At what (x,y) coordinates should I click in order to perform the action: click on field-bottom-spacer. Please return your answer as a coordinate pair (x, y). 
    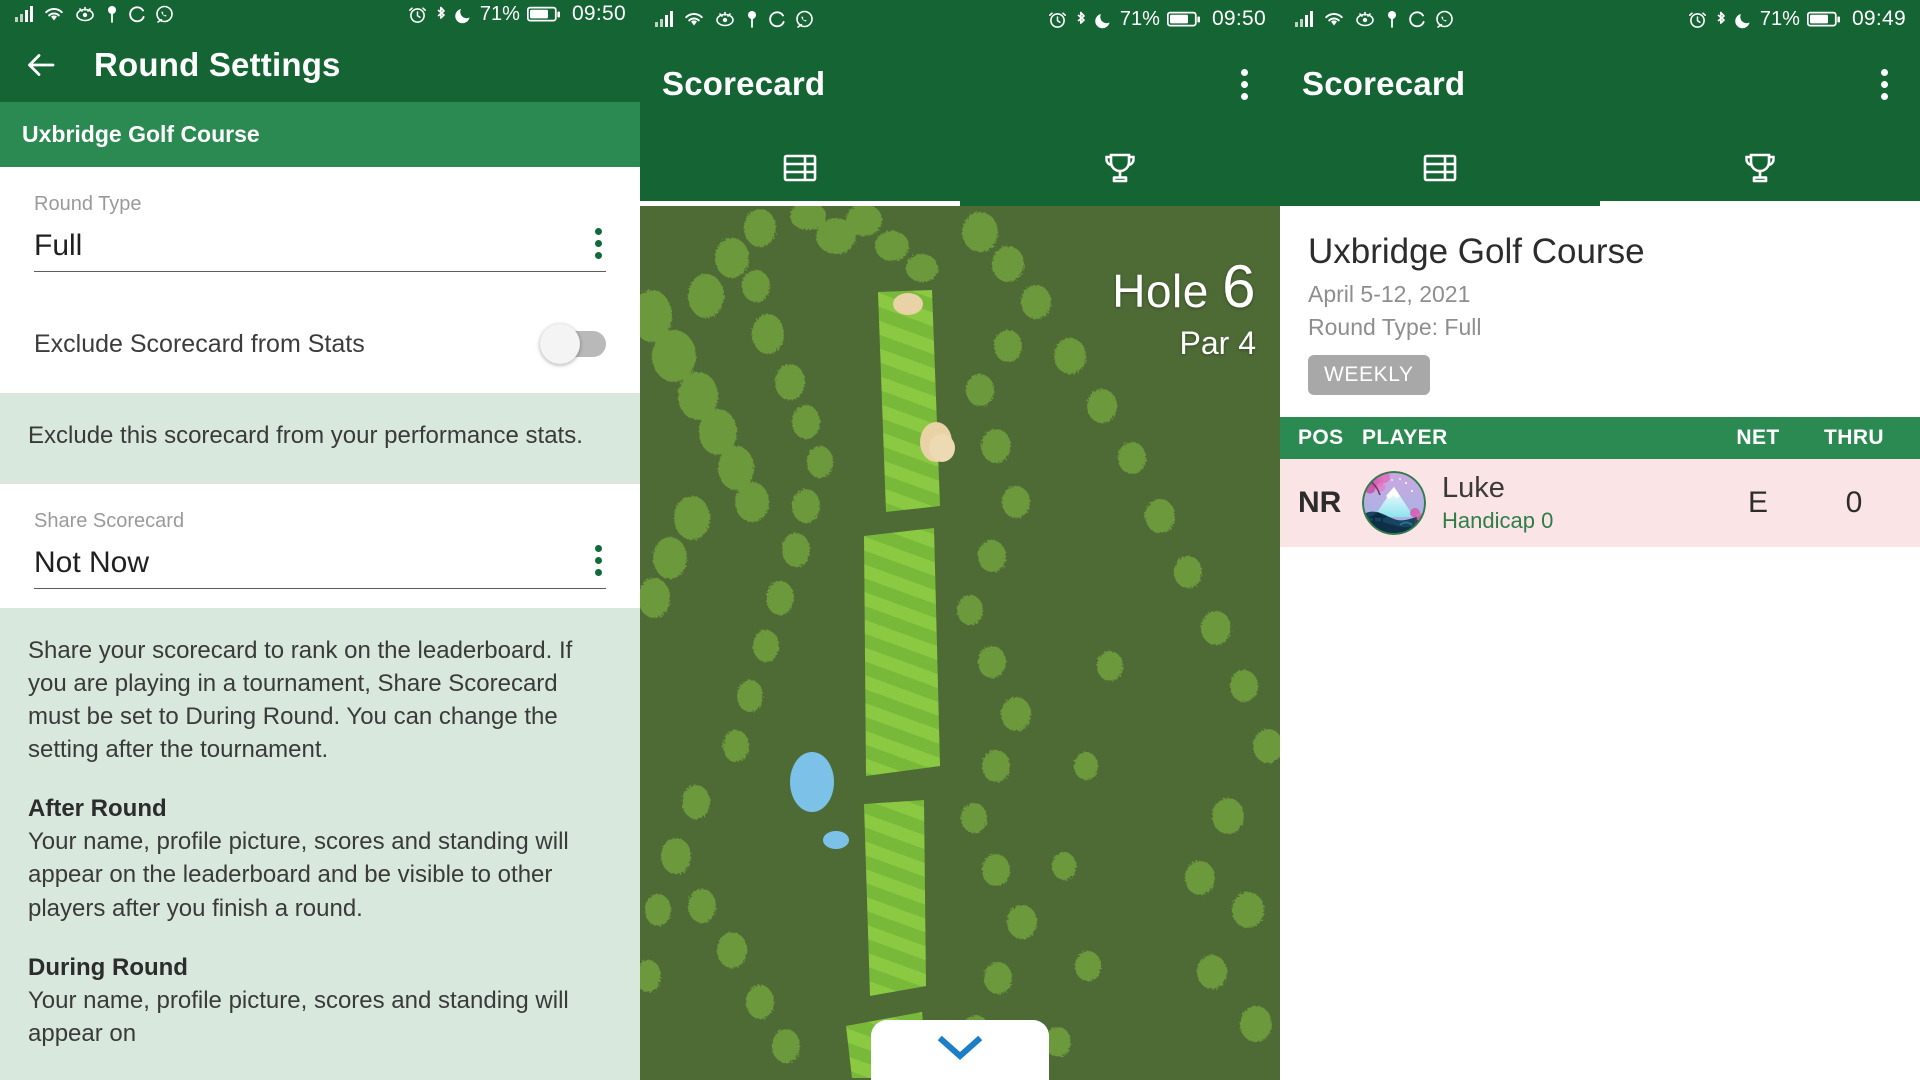
    Looking at the image, I should click on (320, 603).